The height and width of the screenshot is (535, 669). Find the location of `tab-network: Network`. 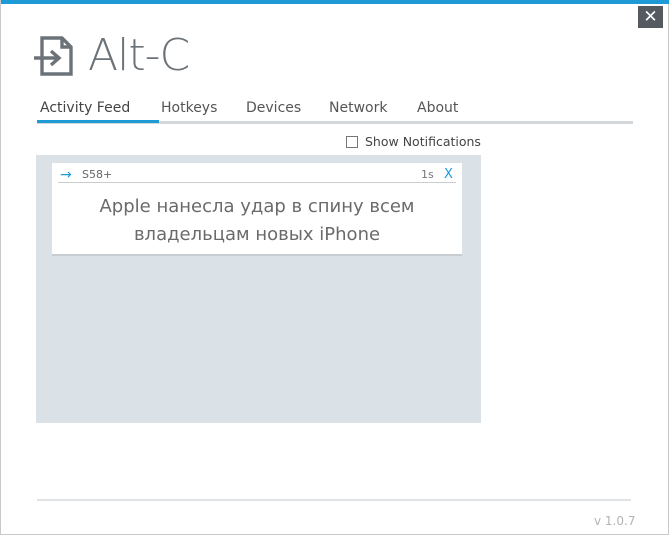

tab-network: Network is located at coordinates (358, 109).